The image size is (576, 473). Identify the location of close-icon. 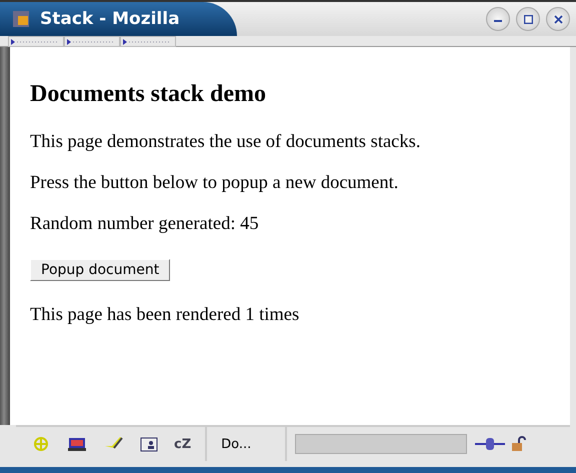
(558, 19).